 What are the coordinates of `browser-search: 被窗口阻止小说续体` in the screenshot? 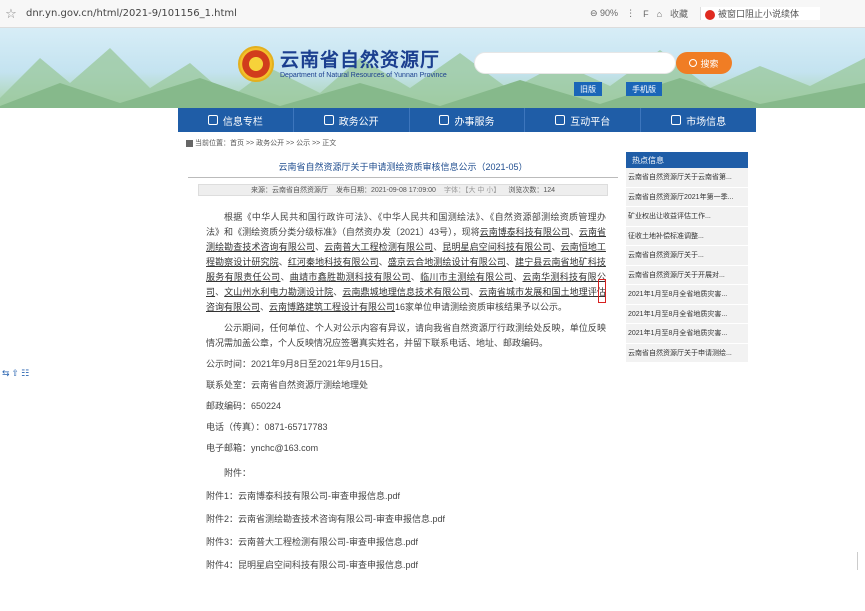 It's located at (760, 13).